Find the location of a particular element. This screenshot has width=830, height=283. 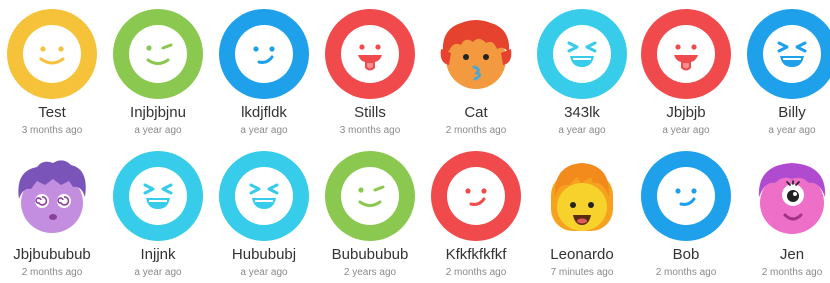

profile-card: Hubububj a year ago is located at coordinates (264, 212).